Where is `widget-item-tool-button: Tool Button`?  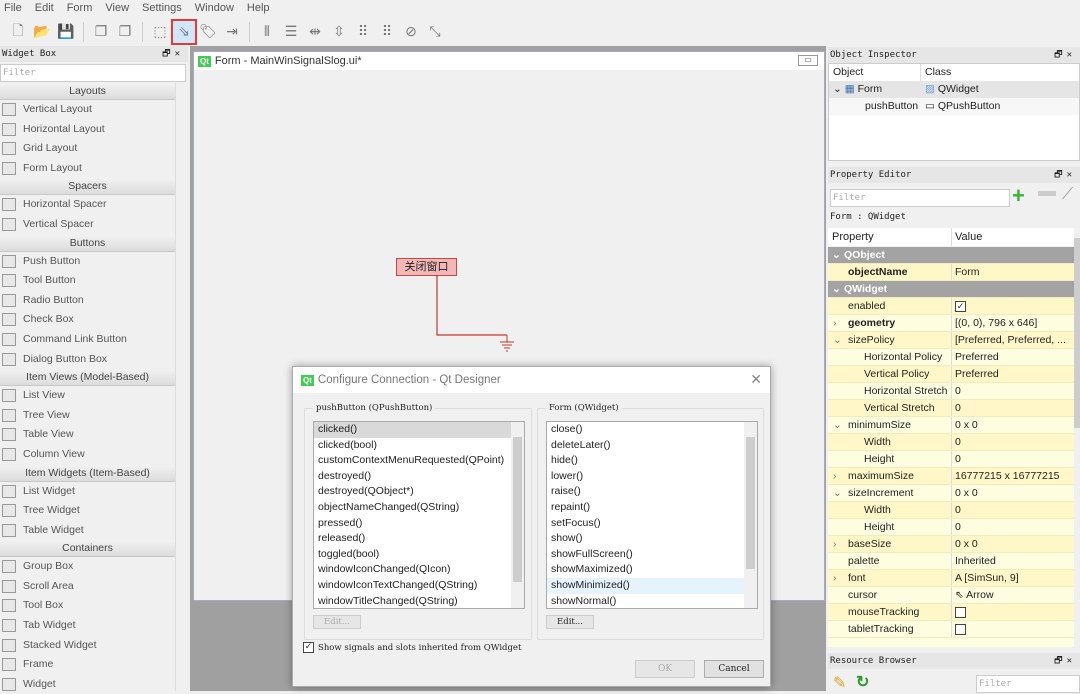
widget-item-tool-button: Tool Button is located at coordinates (87, 281).